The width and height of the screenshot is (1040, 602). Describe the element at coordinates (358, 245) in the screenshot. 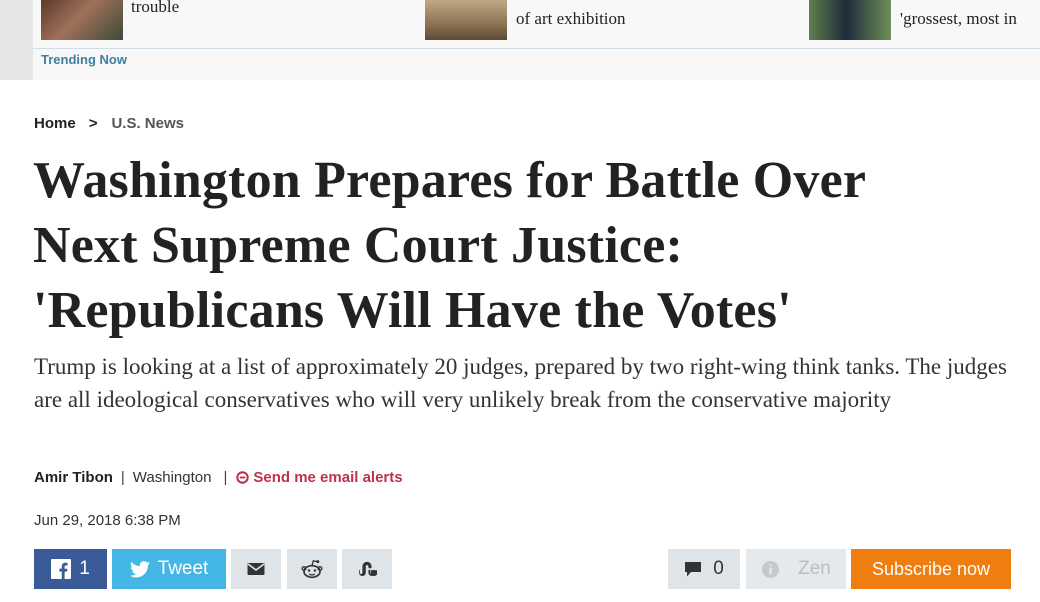

I see `headline-line-2: Next Supreme Court Justice:` at that location.